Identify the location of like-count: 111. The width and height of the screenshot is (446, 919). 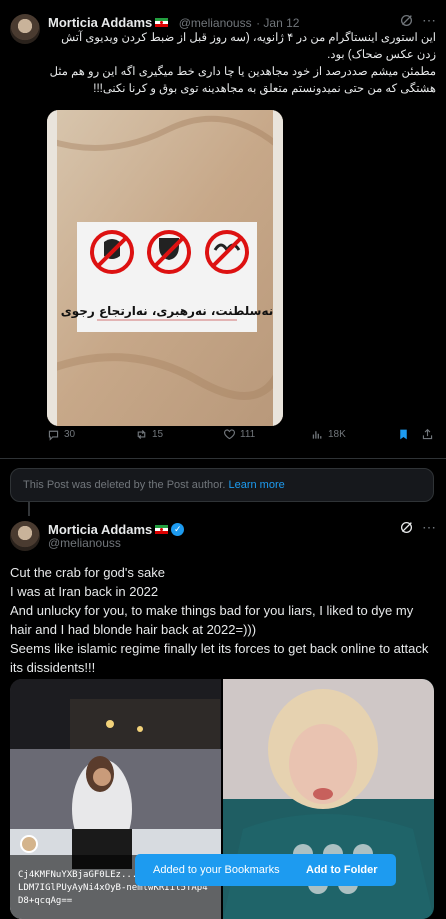
(248, 434).